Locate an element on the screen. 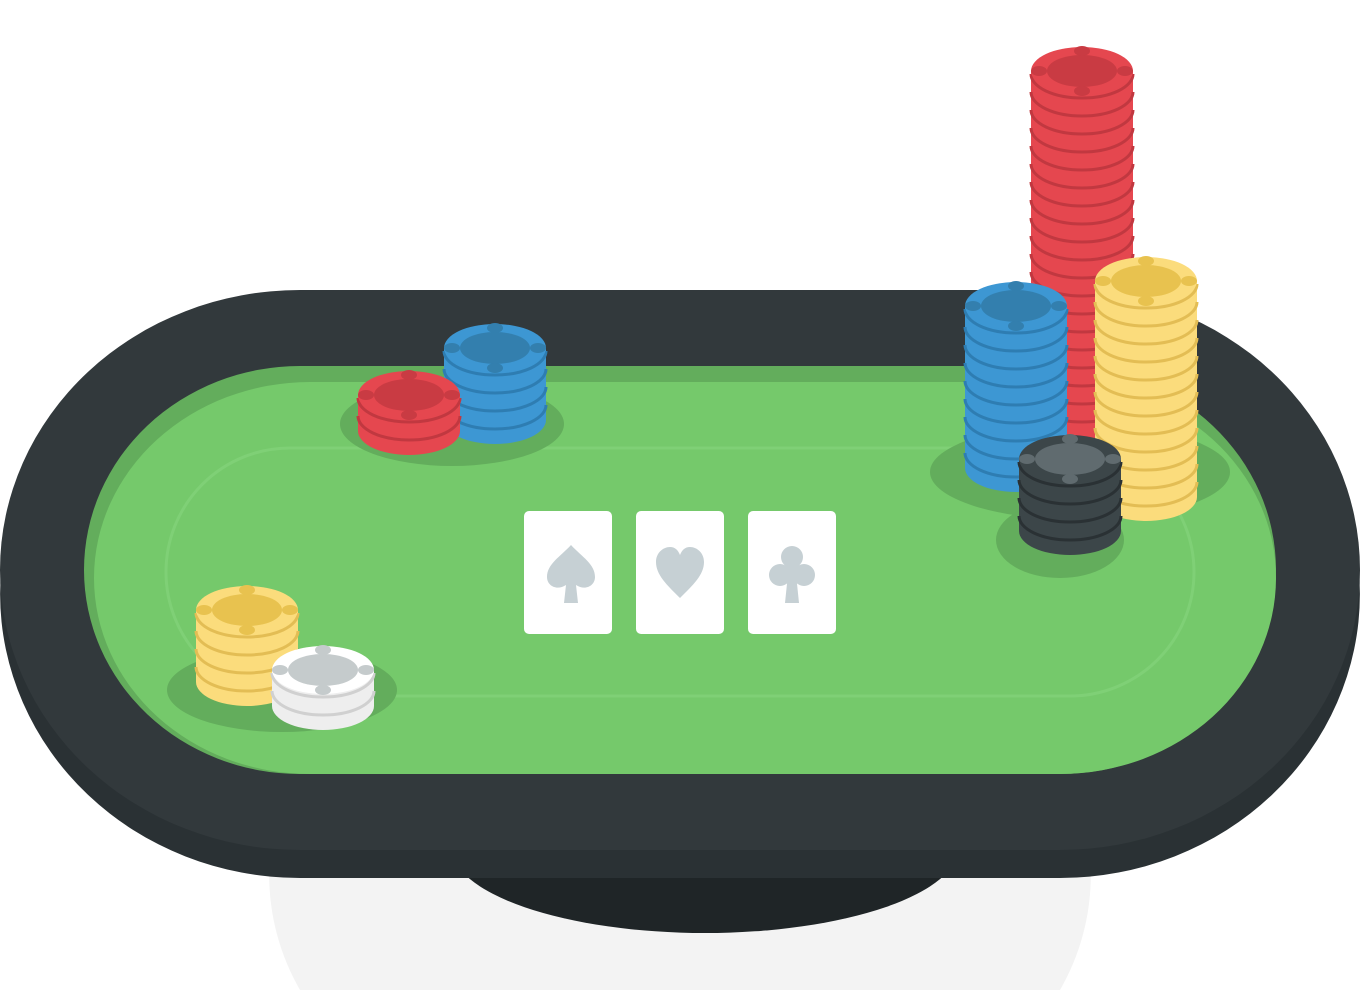 Image resolution: width=1361 pixels, height=992 pixels. community-cards is located at coordinates (680, 572).